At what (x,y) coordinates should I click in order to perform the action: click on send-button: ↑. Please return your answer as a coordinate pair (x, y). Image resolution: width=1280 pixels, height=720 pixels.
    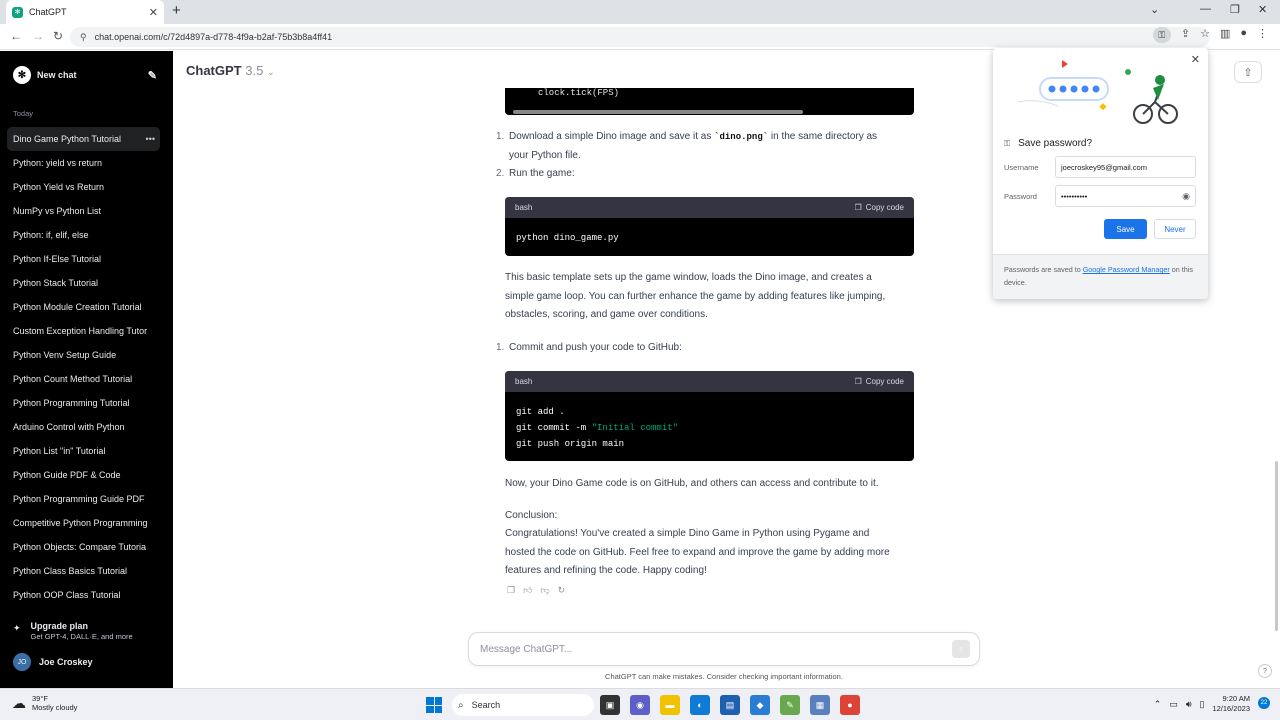
    Looking at the image, I should click on (961, 649).